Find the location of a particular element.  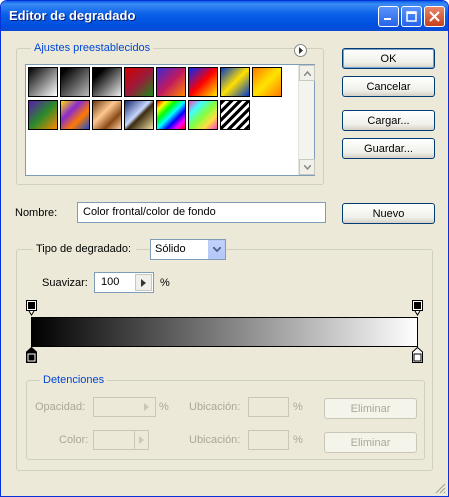

preset-swatch-orange-yellow-orange is located at coordinates (267, 82).